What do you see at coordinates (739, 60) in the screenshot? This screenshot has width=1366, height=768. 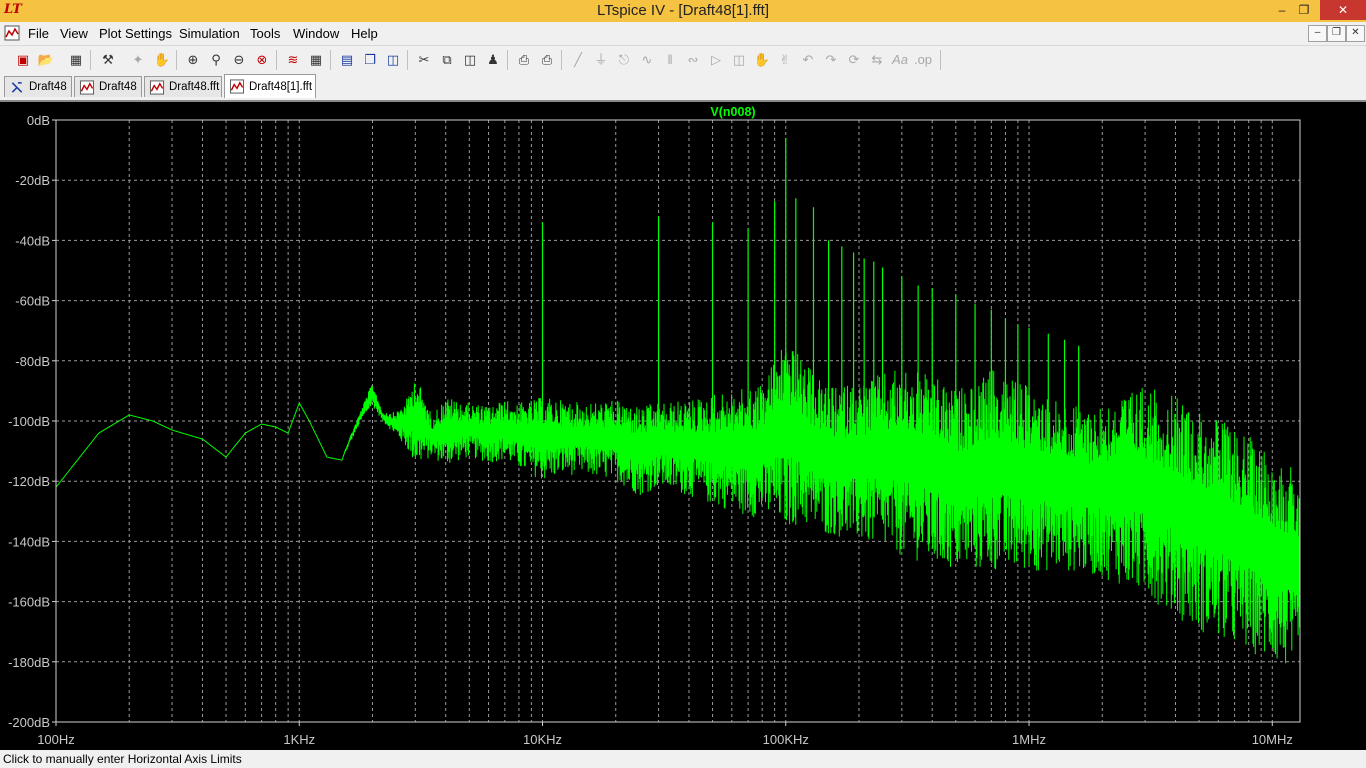 I see `component-icon: ◫` at bounding box center [739, 60].